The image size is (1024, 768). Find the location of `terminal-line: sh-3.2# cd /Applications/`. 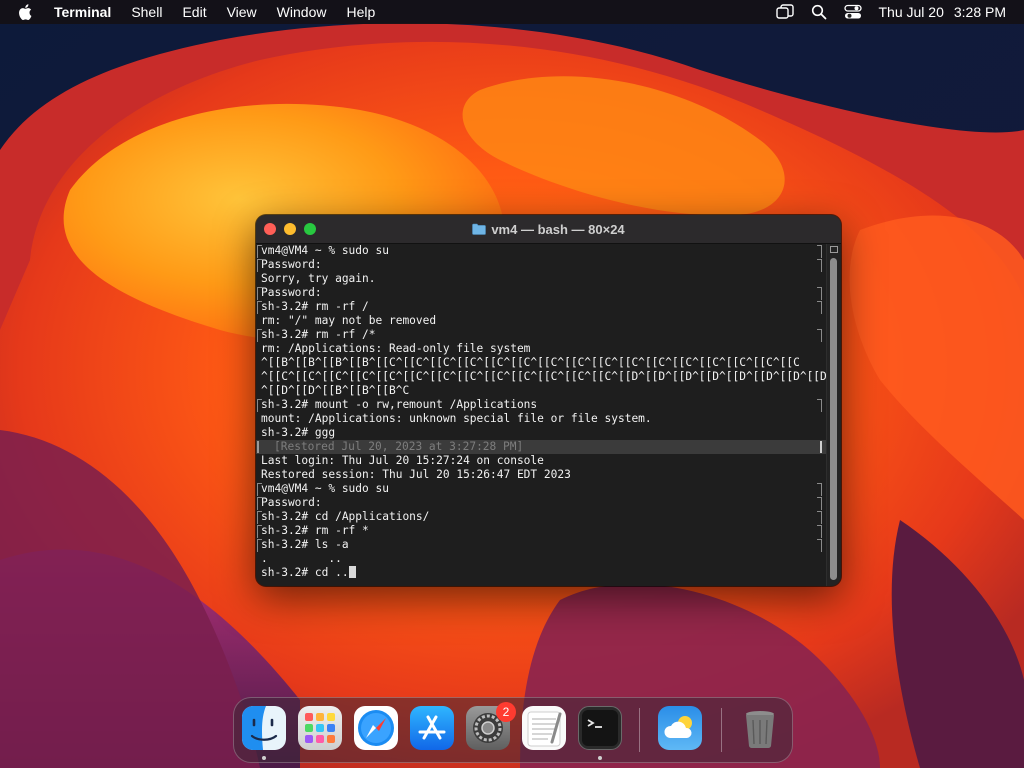

terminal-line: sh-3.2# cd /Applications/ is located at coordinates (541, 517).